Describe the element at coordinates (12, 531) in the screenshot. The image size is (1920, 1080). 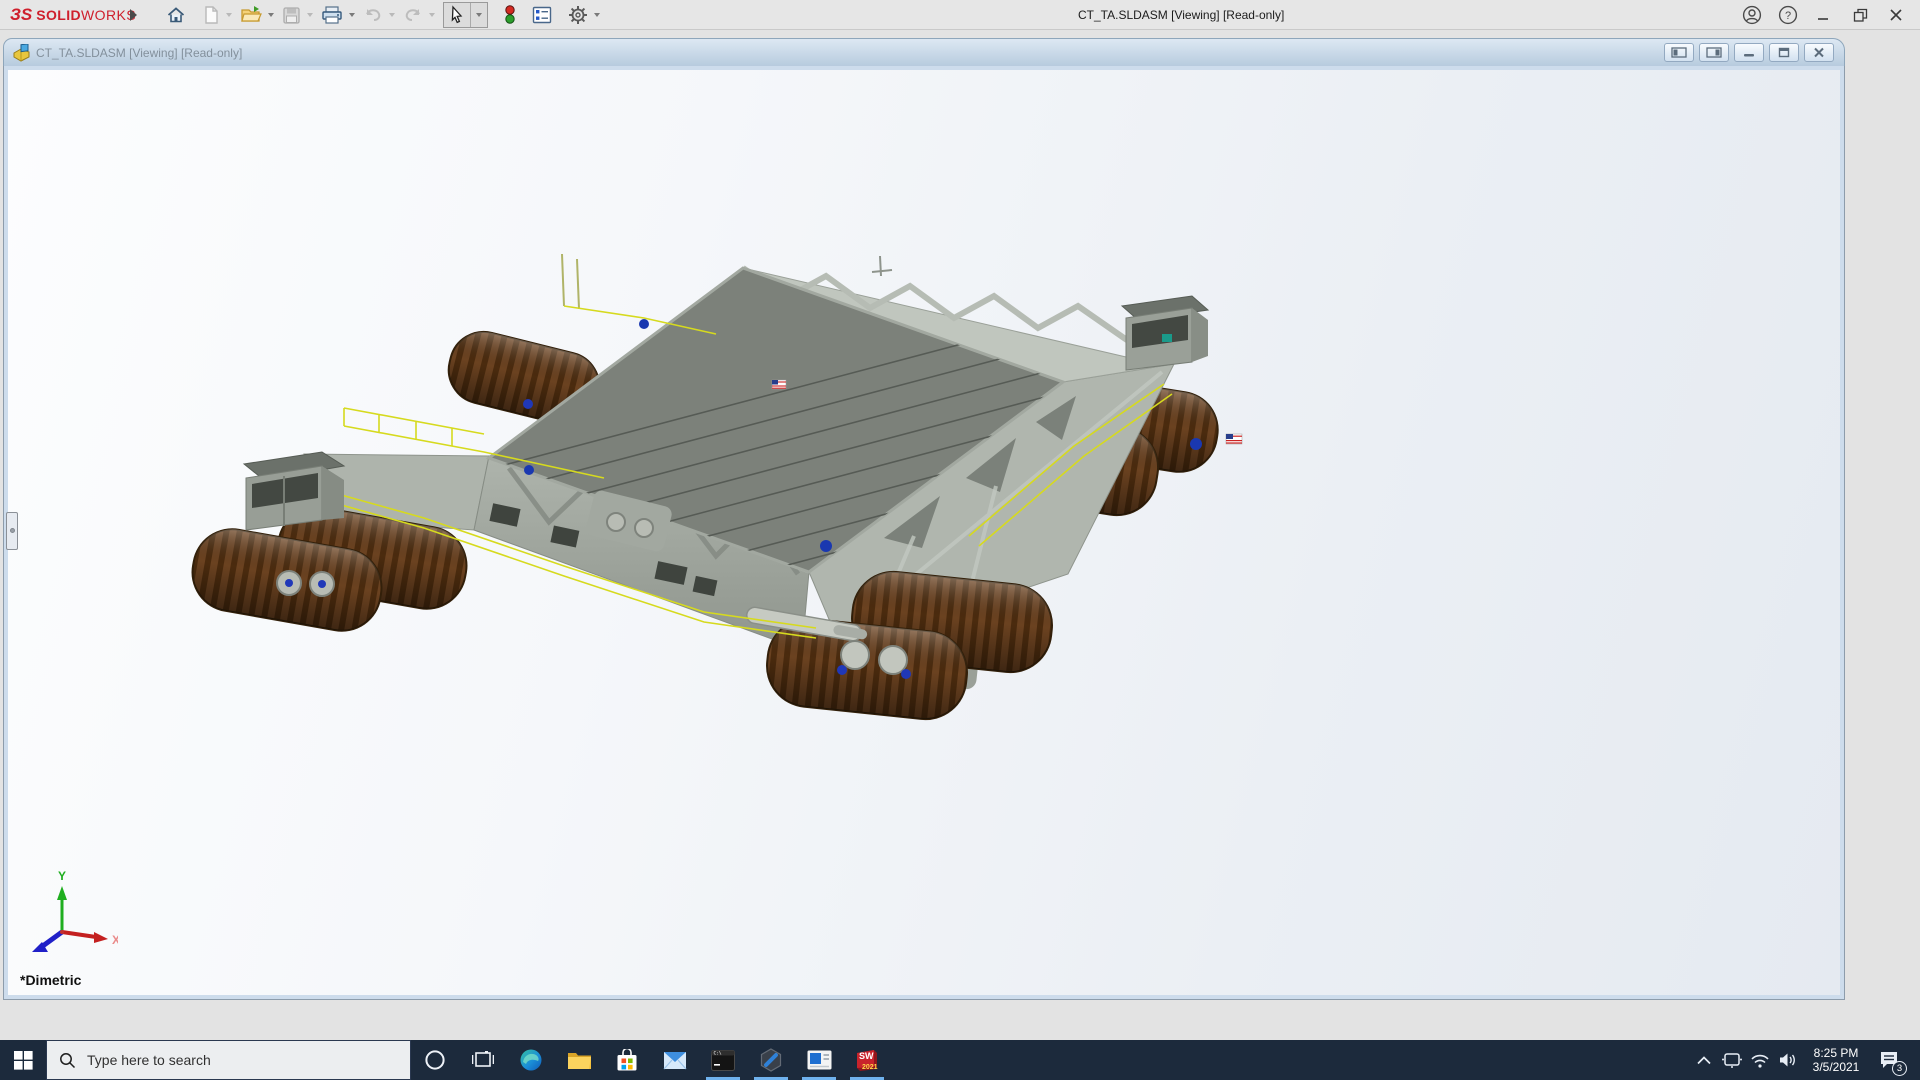
I see `pane-splitter-handle` at that location.